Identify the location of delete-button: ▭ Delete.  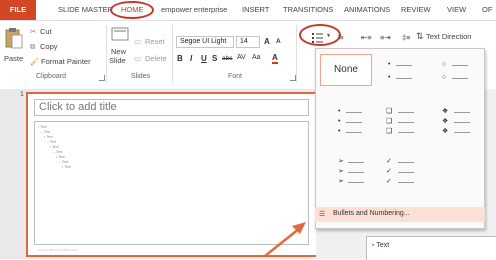
(152, 59).